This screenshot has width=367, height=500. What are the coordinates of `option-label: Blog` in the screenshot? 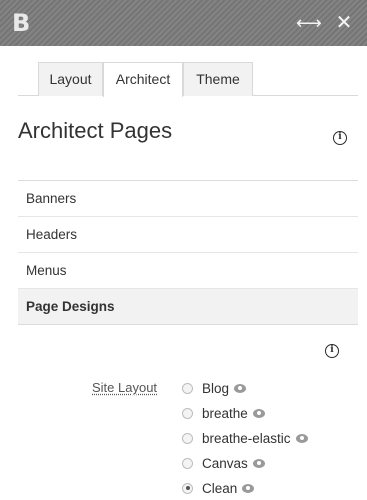 It's located at (216, 388).